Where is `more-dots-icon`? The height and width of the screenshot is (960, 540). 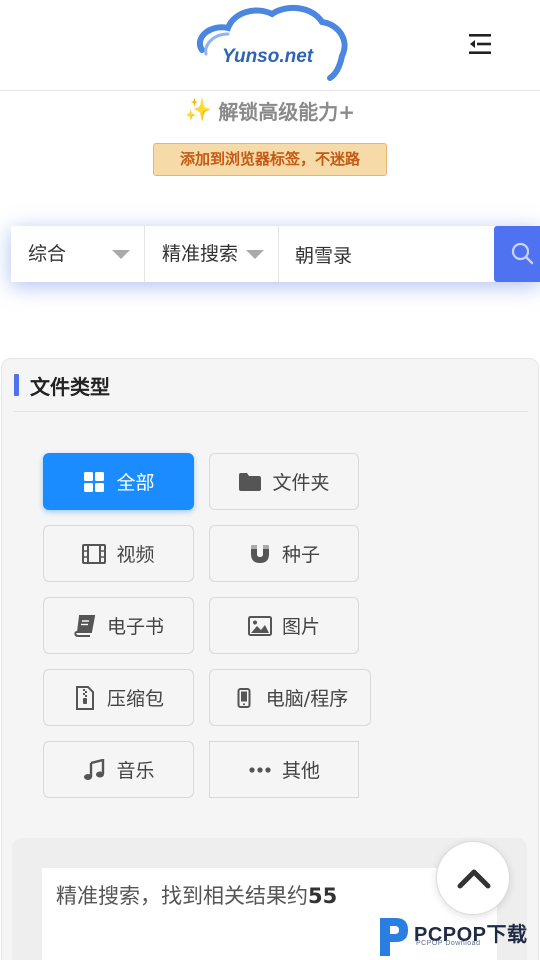 more-dots-icon is located at coordinates (260, 770).